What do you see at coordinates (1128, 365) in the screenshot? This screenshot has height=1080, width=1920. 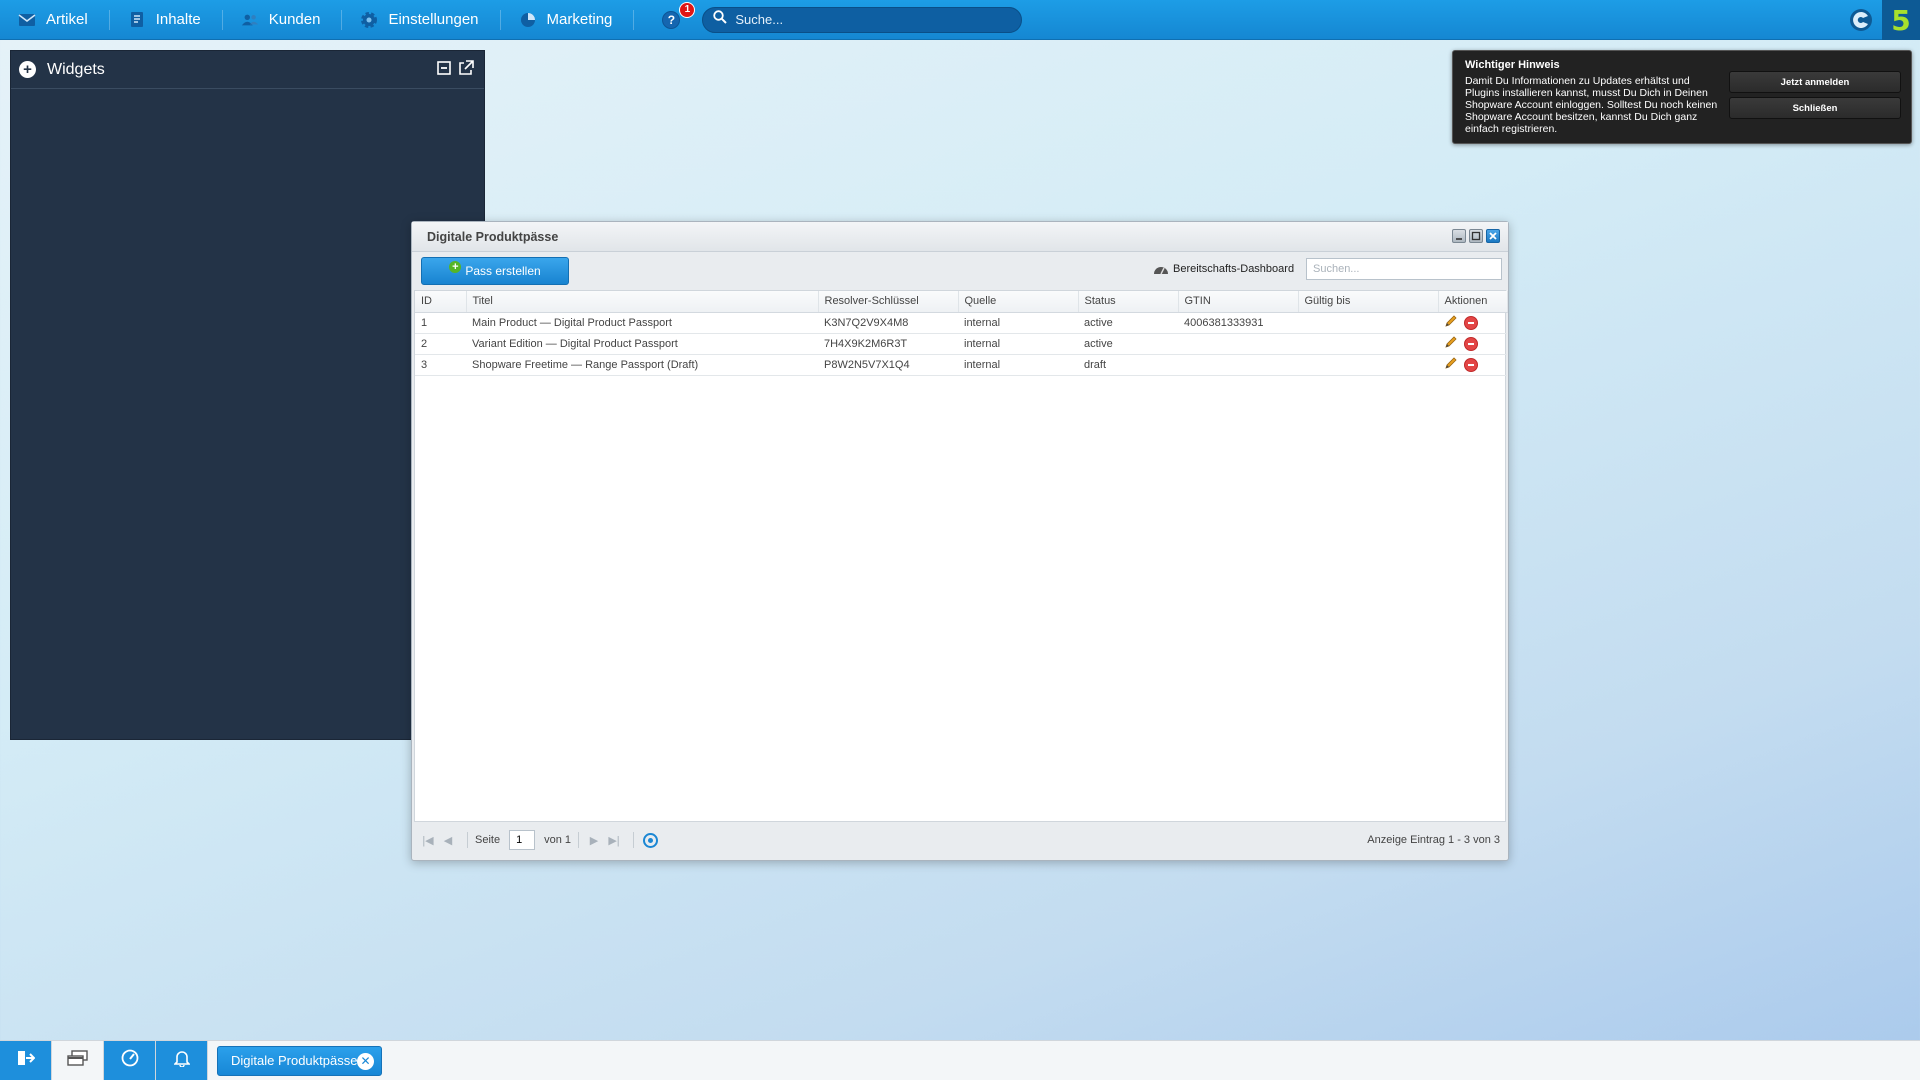 I see `cell-status: draft` at bounding box center [1128, 365].